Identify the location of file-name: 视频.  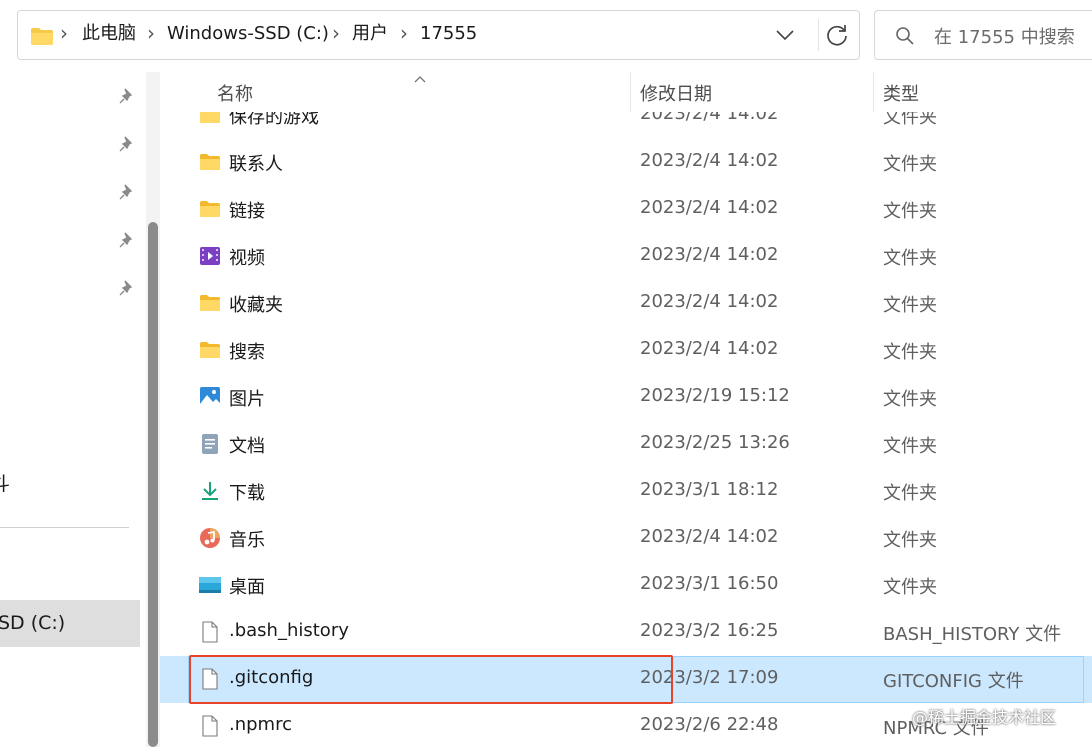
(247, 258).